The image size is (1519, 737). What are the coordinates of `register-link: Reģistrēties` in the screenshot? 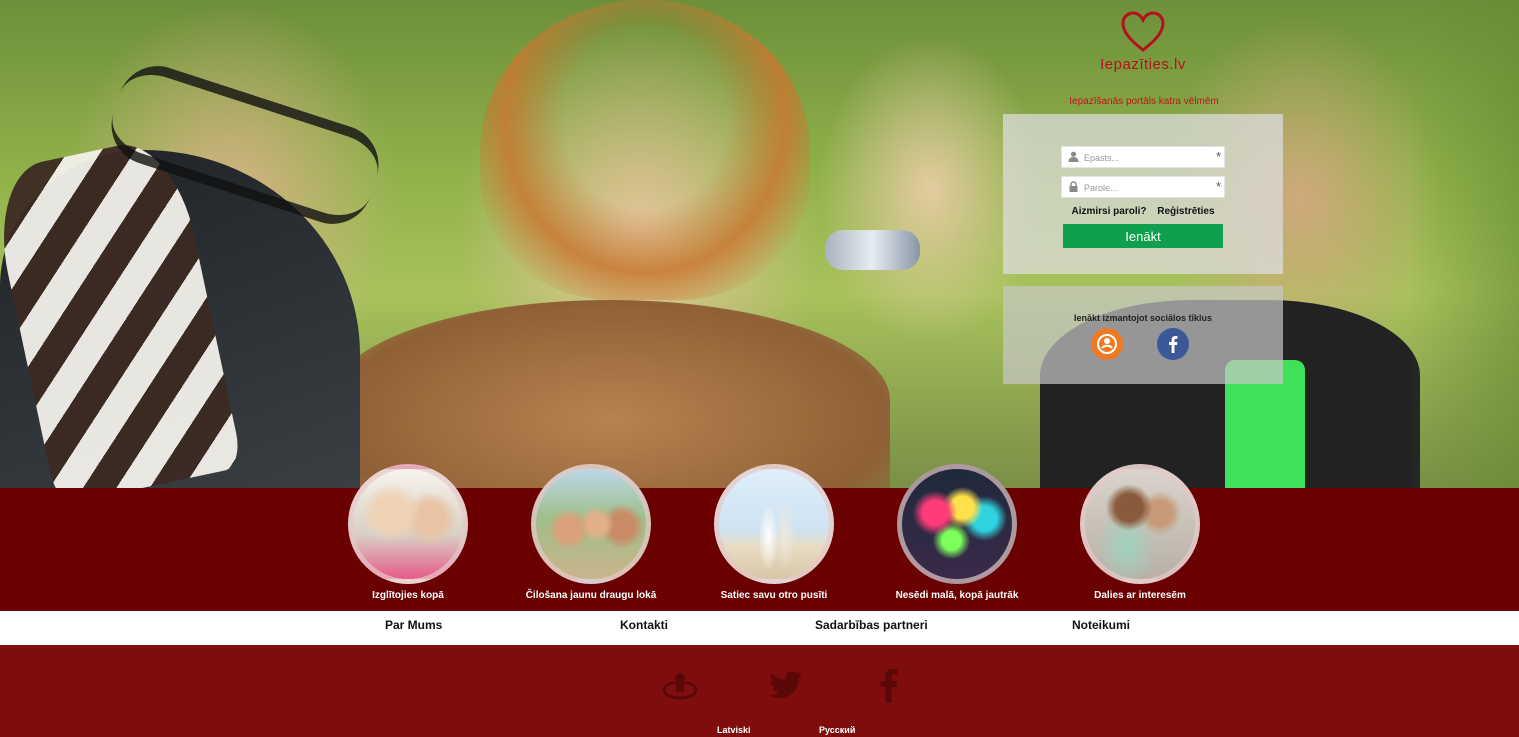 It's located at (1185, 211).